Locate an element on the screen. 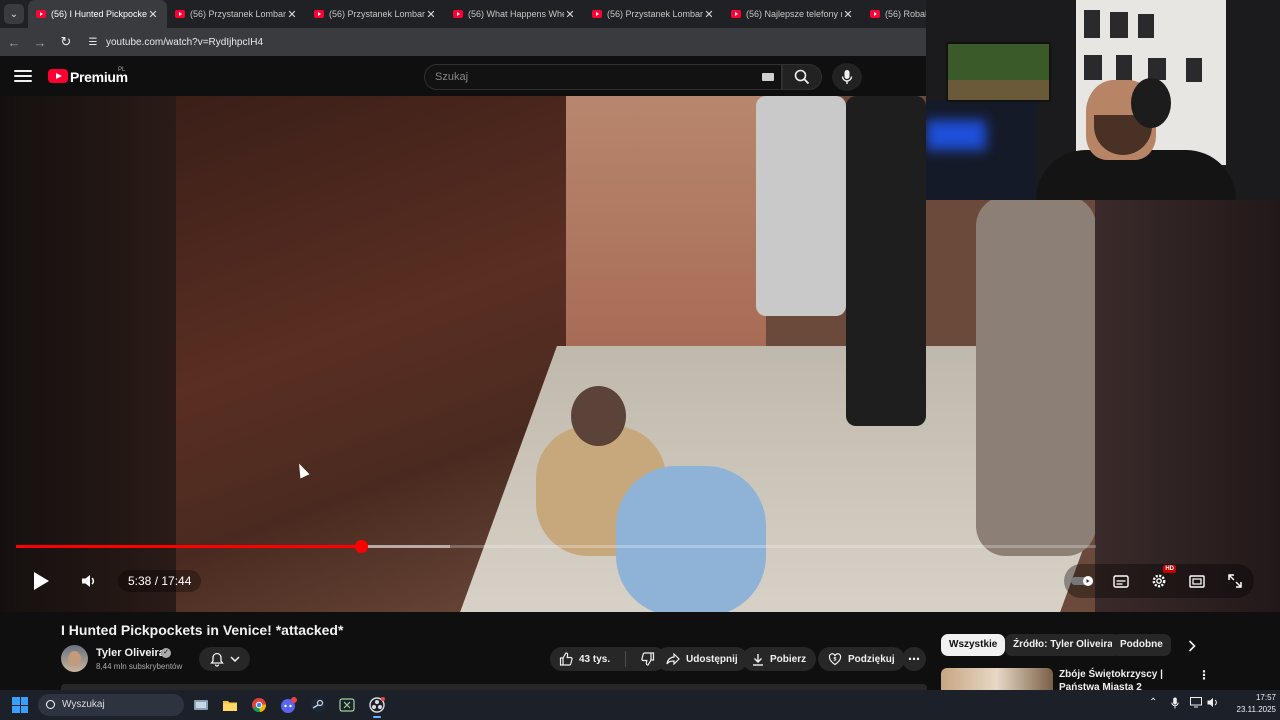  play-icon is located at coordinates (41, 581).